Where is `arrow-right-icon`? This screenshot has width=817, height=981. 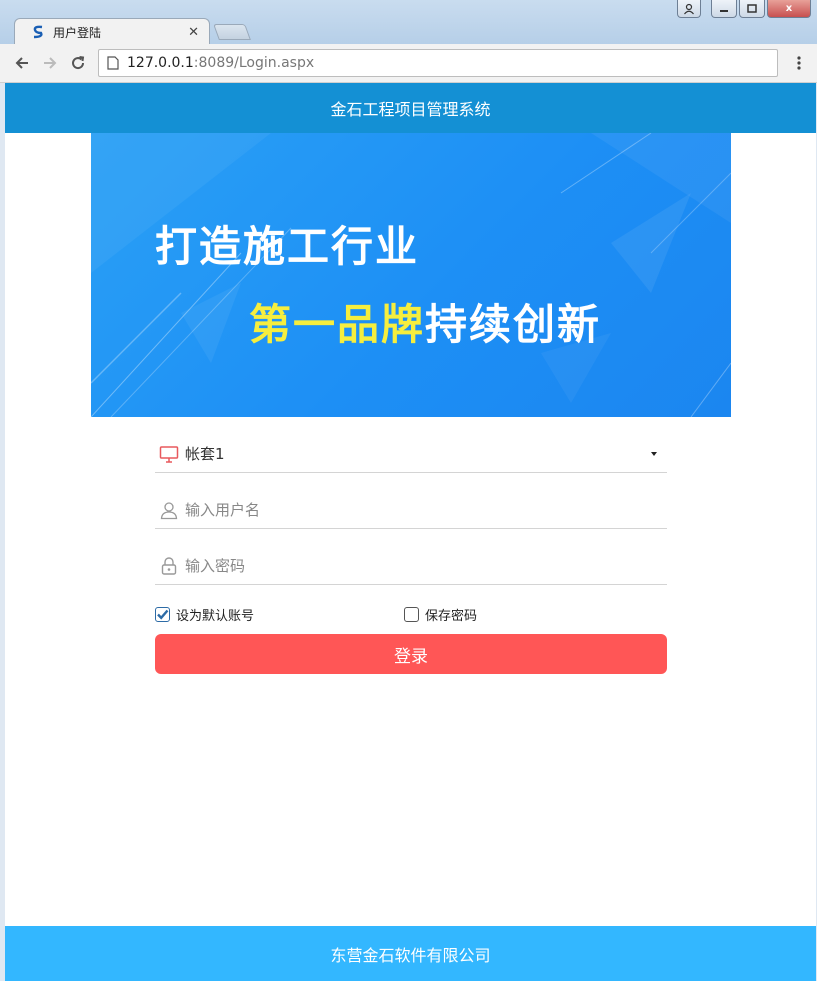
arrow-right-icon is located at coordinates (50, 63).